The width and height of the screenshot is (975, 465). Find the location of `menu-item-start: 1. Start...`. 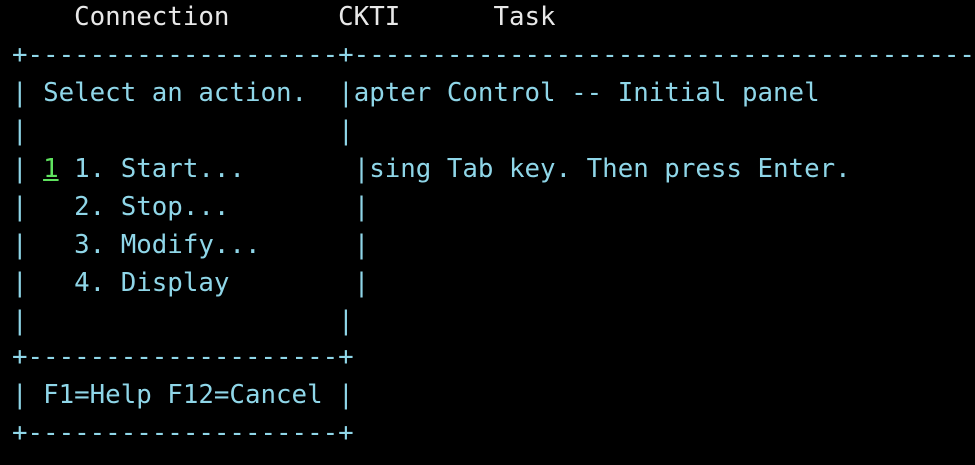

menu-item-start: 1. Start... is located at coordinates (159, 169).